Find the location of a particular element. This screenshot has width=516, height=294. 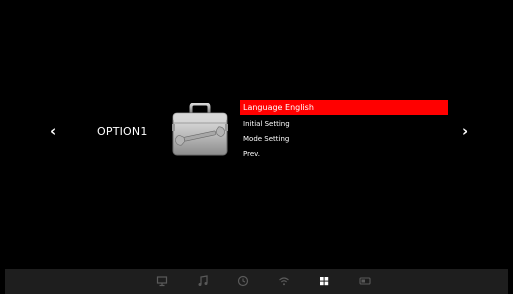

toolbox-icon is located at coordinates (200, 129).